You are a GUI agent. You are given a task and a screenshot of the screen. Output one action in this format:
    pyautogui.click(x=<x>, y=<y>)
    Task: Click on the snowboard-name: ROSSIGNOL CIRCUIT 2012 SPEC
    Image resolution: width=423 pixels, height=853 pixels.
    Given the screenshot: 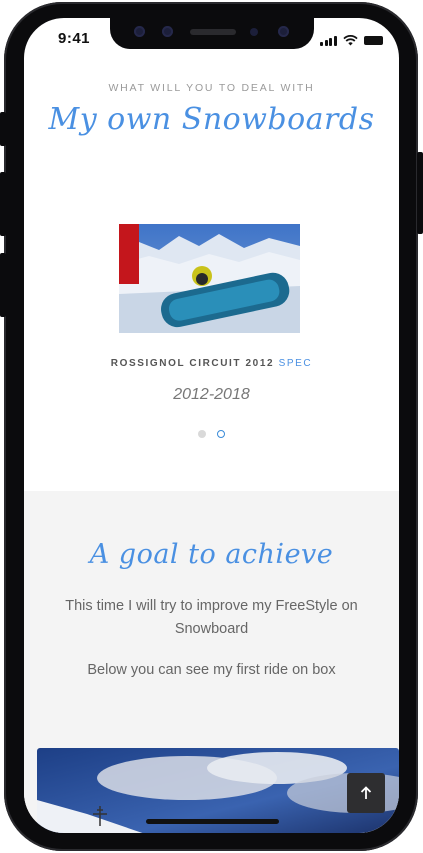 What is the action you would take?
    pyautogui.click(x=211, y=363)
    